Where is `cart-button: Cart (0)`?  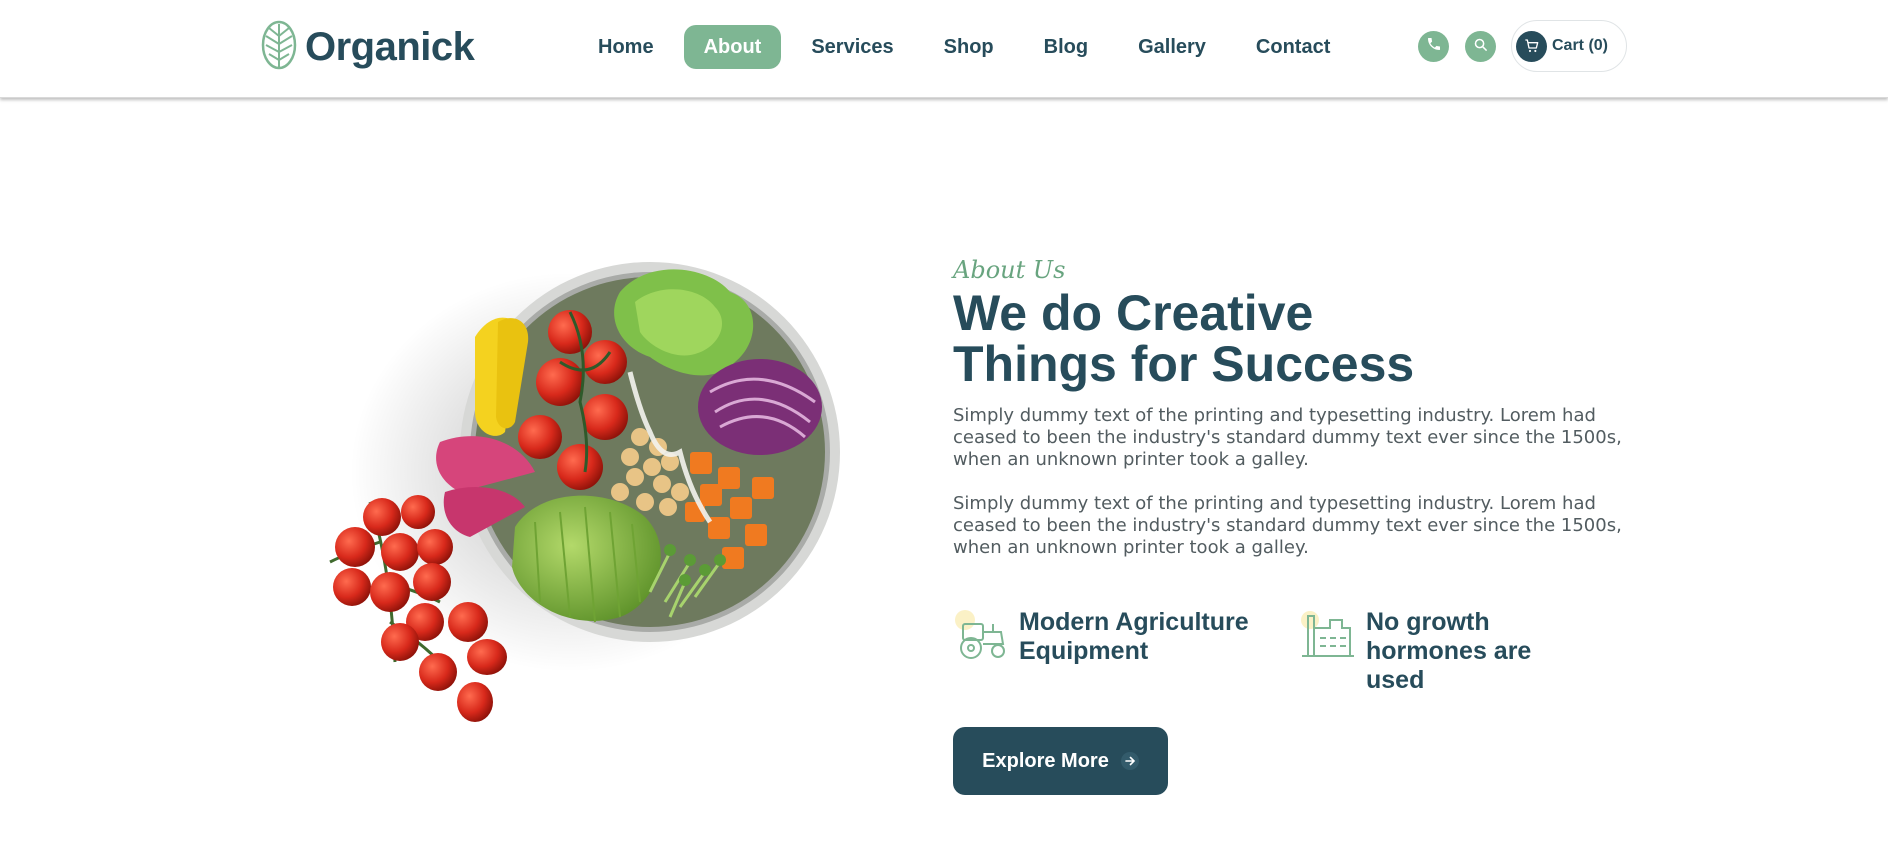
cart-button: Cart (0) is located at coordinates (1569, 46).